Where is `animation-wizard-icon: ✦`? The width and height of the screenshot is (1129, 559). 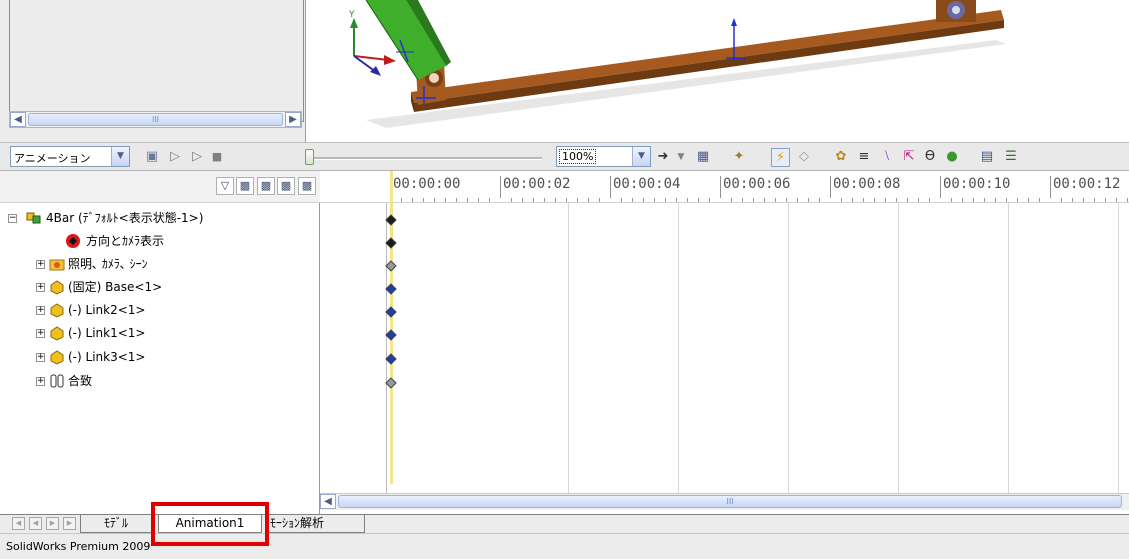 animation-wizard-icon: ✦ is located at coordinates (739, 157).